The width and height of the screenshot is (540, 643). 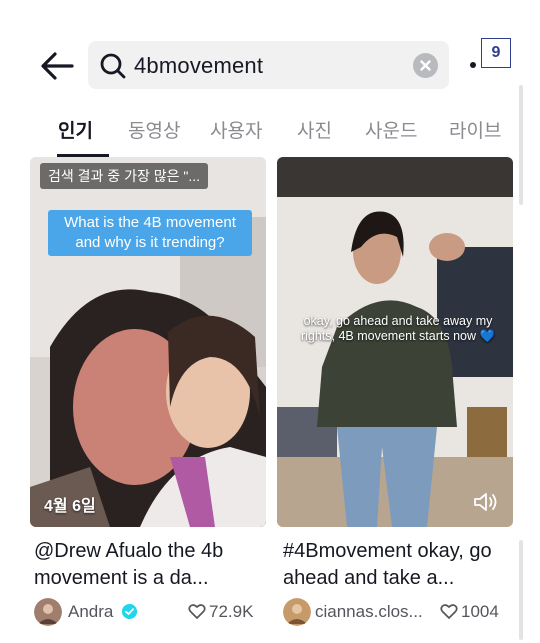 What do you see at coordinates (236, 129) in the screenshot?
I see `tab-users: 사용자` at bounding box center [236, 129].